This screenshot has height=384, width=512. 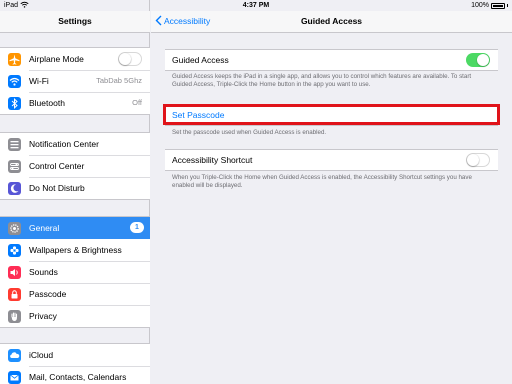 I want to click on sidebar-item-label: Notification Center, so click(x=64, y=144).